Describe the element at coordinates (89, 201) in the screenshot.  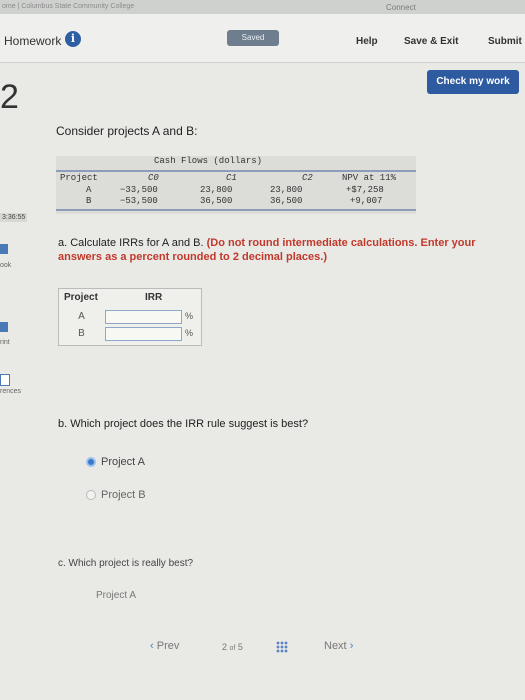
I see `table-cell: B` at that location.